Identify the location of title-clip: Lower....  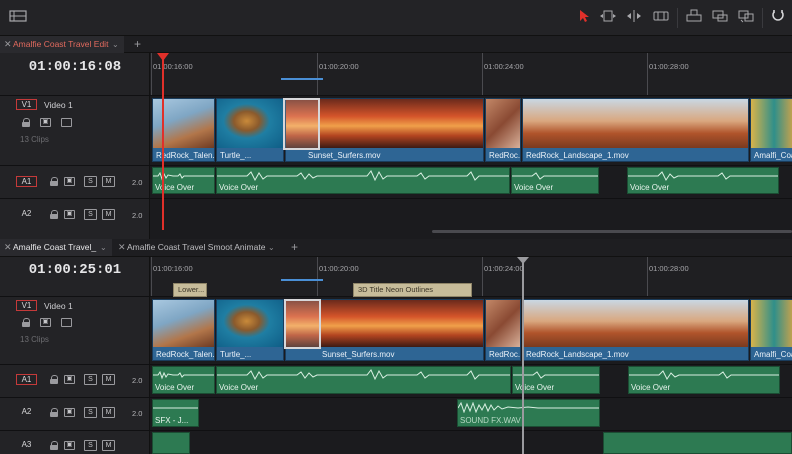
(190, 290).